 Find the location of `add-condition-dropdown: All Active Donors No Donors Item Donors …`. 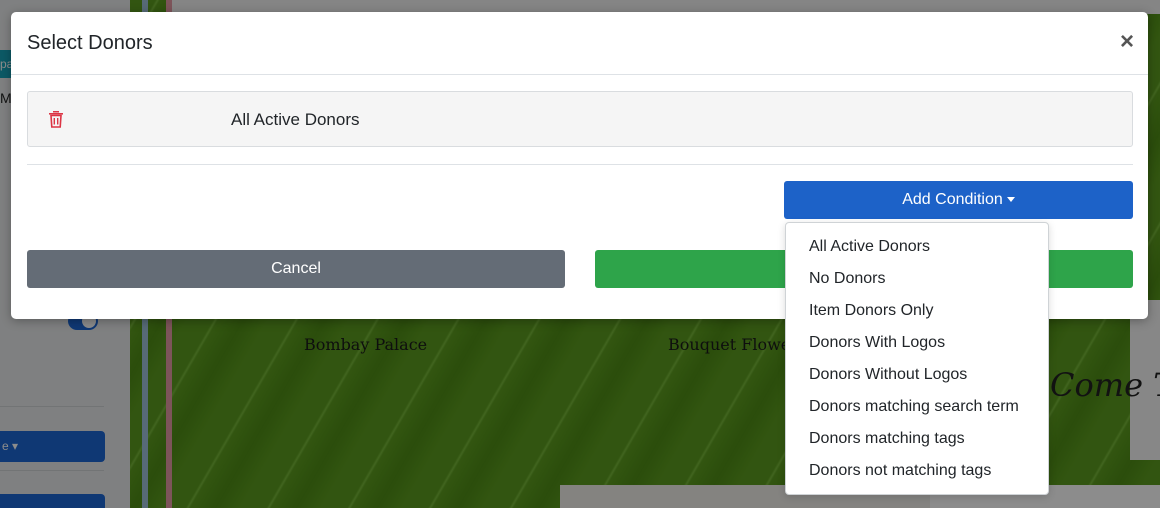

add-condition-dropdown: All Active Donors No Donors Item Donors … is located at coordinates (917, 358).